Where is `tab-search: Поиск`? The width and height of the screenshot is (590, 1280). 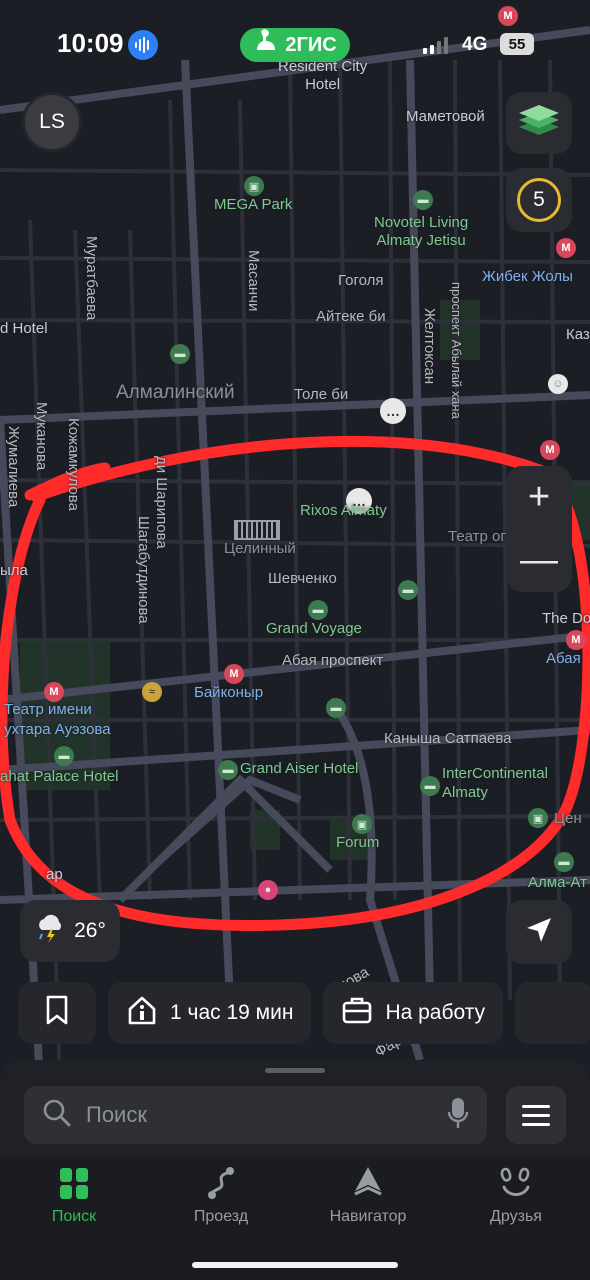
tab-search: Поиск is located at coordinates (74, 1195).